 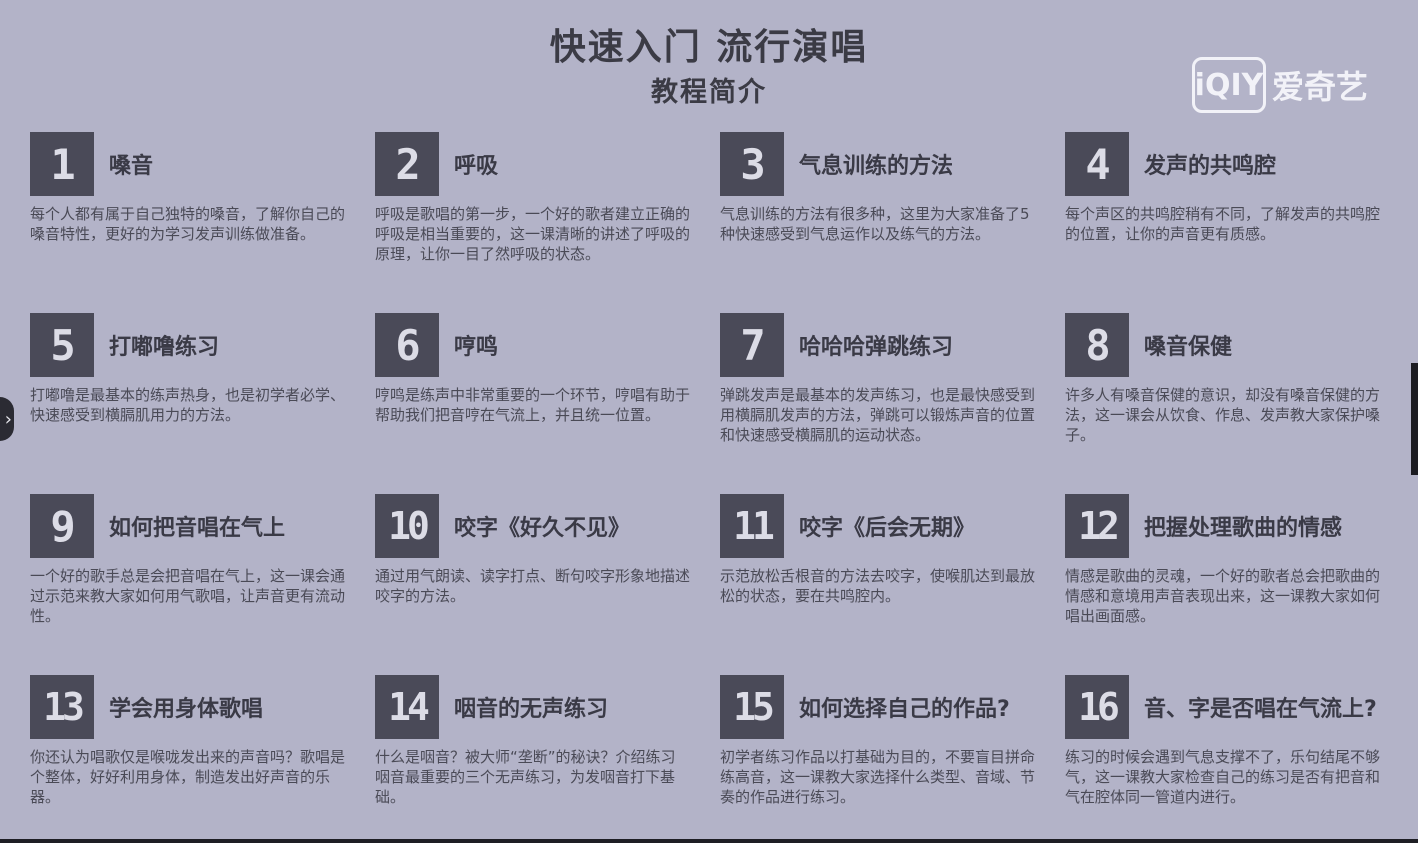 What do you see at coordinates (62, 345) in the screenshot?
I see `lesson-number: 5` at bounding box center [62, 345].